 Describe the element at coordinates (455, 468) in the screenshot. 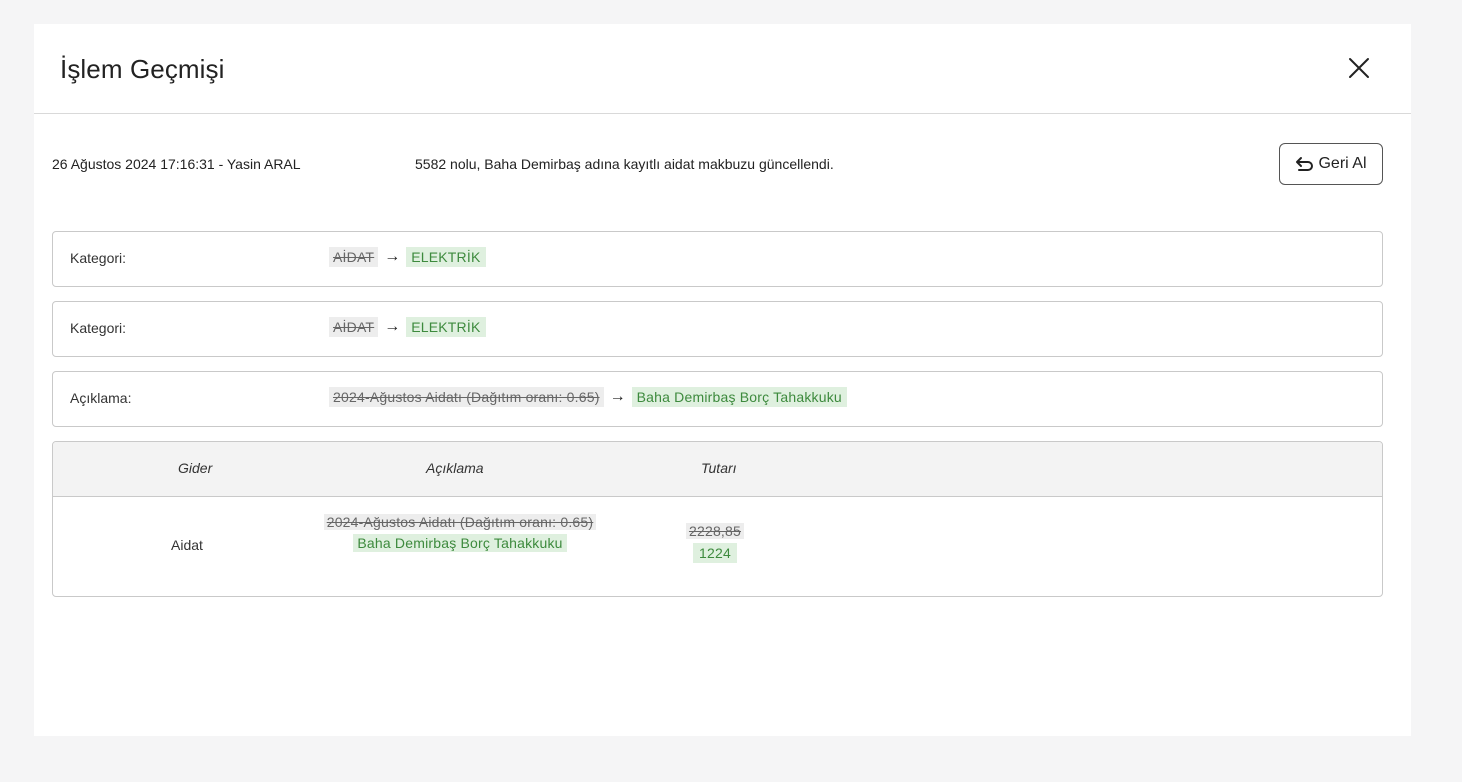

I see `header-aciklama: Açıklama` at that location.